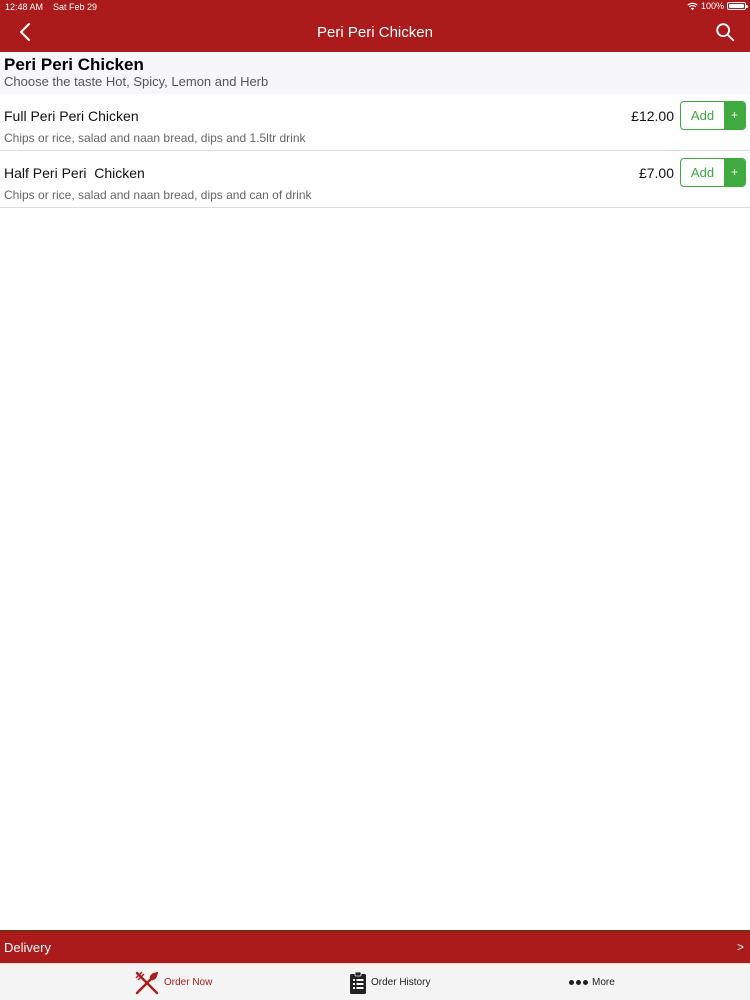 The width and height of the screenshot is (750, 1000). I want to click on more-dots-icon, so click(578, 982).